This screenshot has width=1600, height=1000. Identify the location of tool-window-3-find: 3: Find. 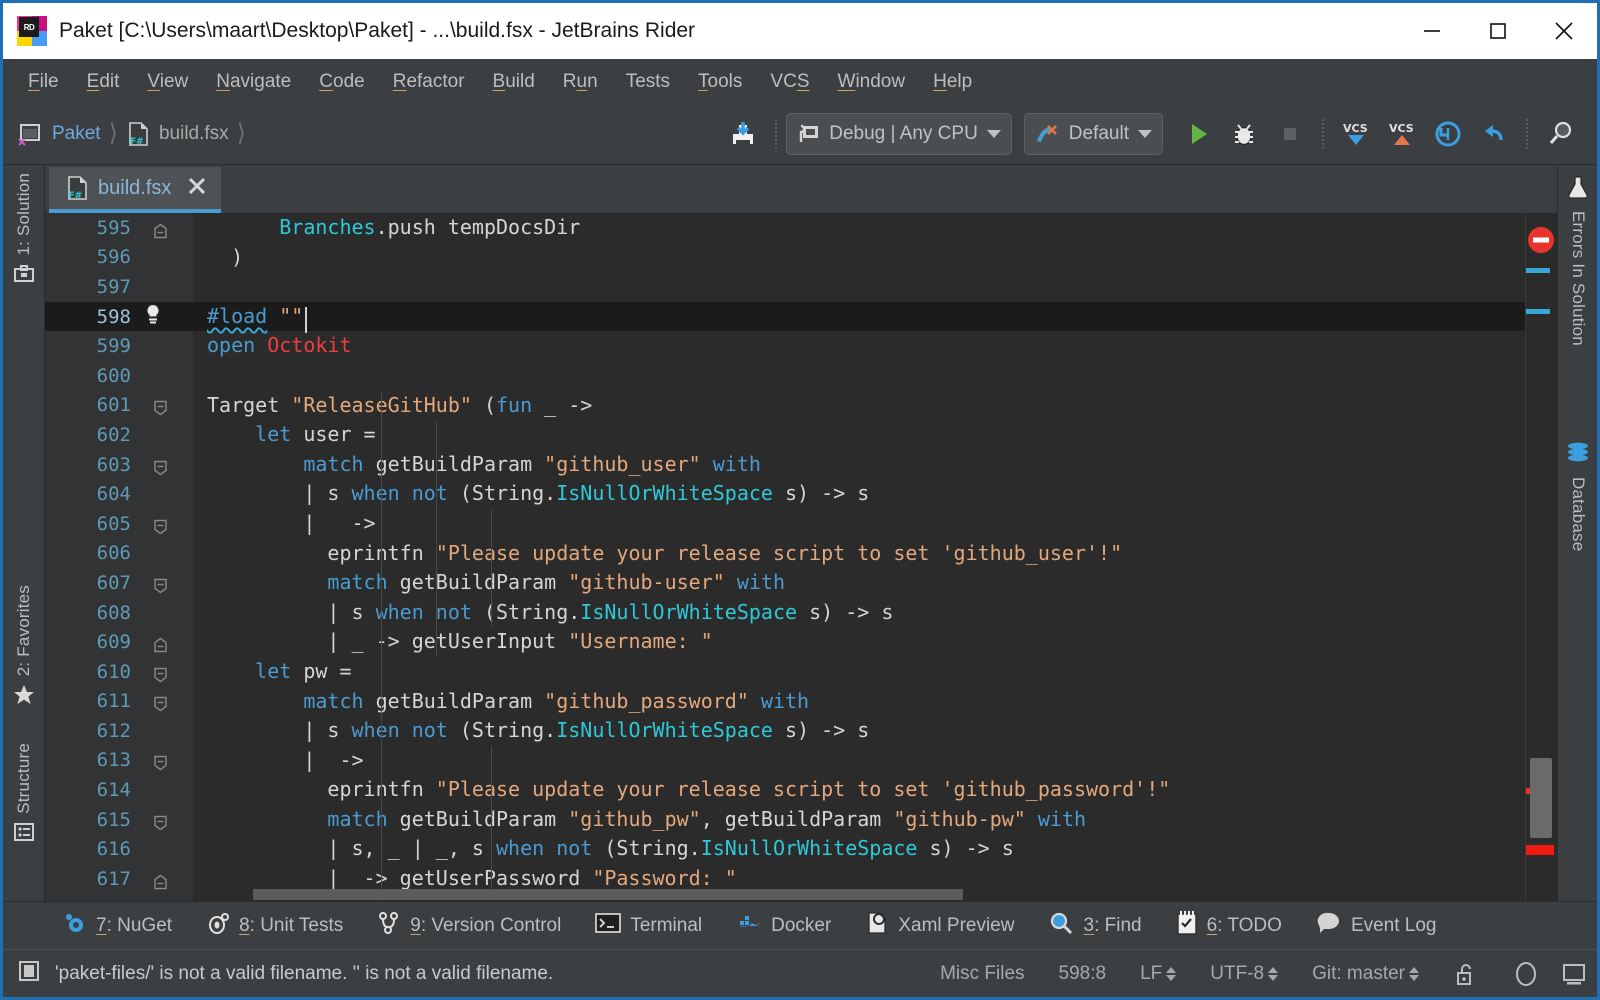
(1095, 925).